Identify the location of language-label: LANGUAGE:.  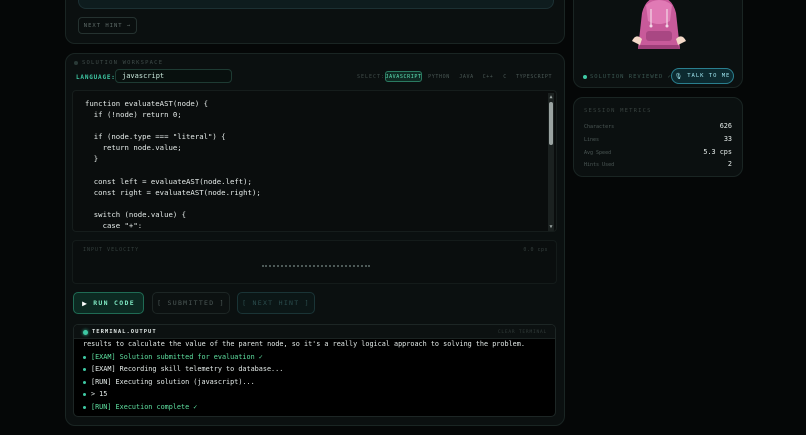
(96, 77).